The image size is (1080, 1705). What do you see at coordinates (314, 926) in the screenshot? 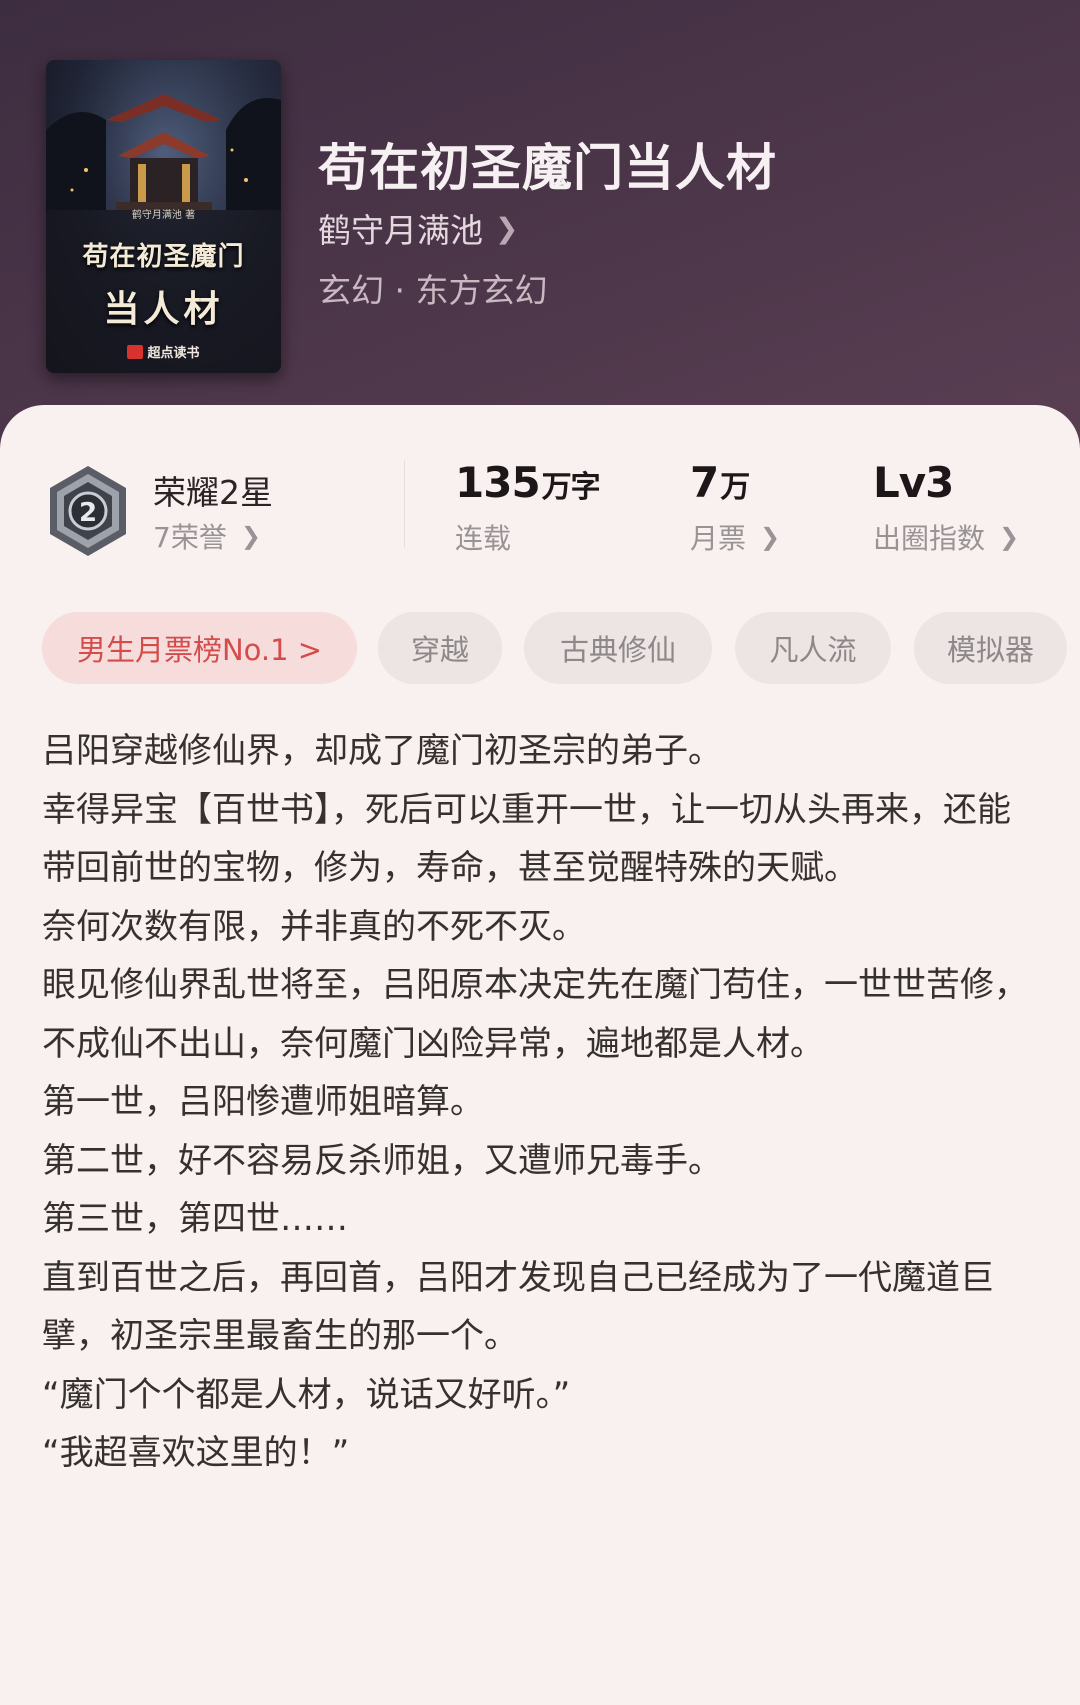
I see `description-paragraph: 奈何次数有限，并非真的不死不灭。` at bounding box center [314, 926].